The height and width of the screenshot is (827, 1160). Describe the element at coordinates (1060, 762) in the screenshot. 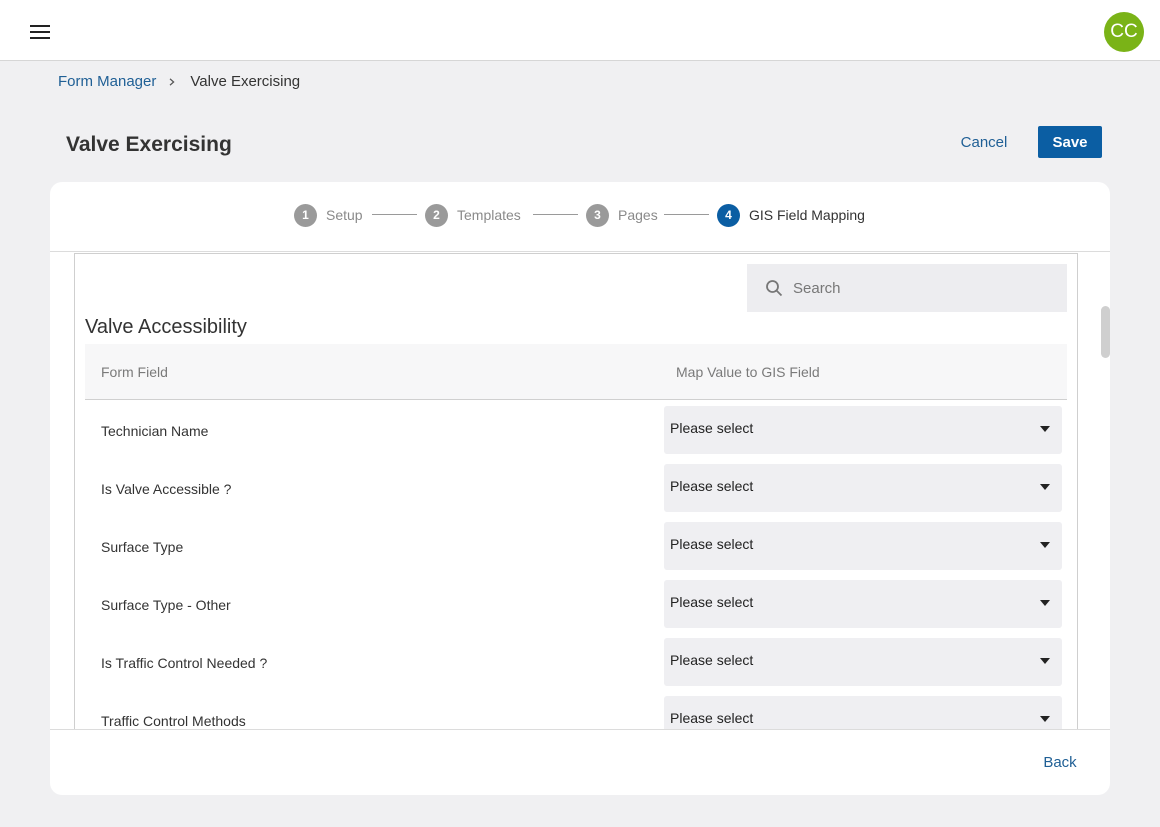

I see `back-button: Back` at that location.